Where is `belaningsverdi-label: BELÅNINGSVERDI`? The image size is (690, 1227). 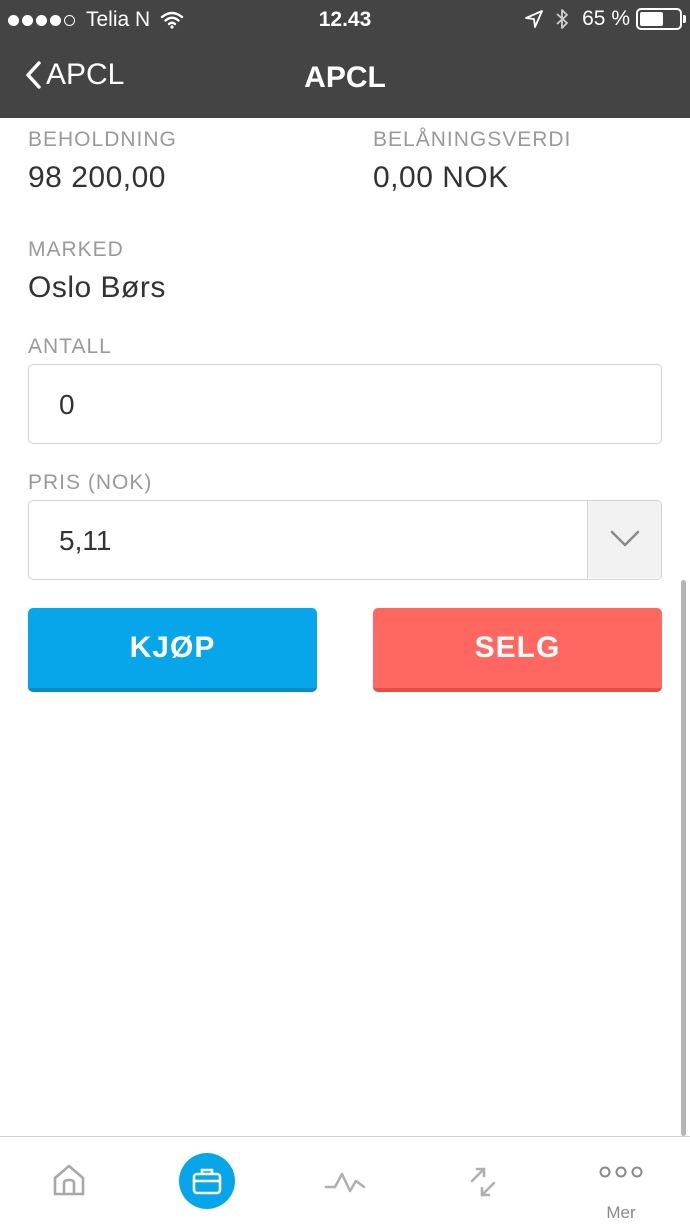 belaningsverdi-label: BELÅNINGSVERDI is located at coordinates (472, 139).